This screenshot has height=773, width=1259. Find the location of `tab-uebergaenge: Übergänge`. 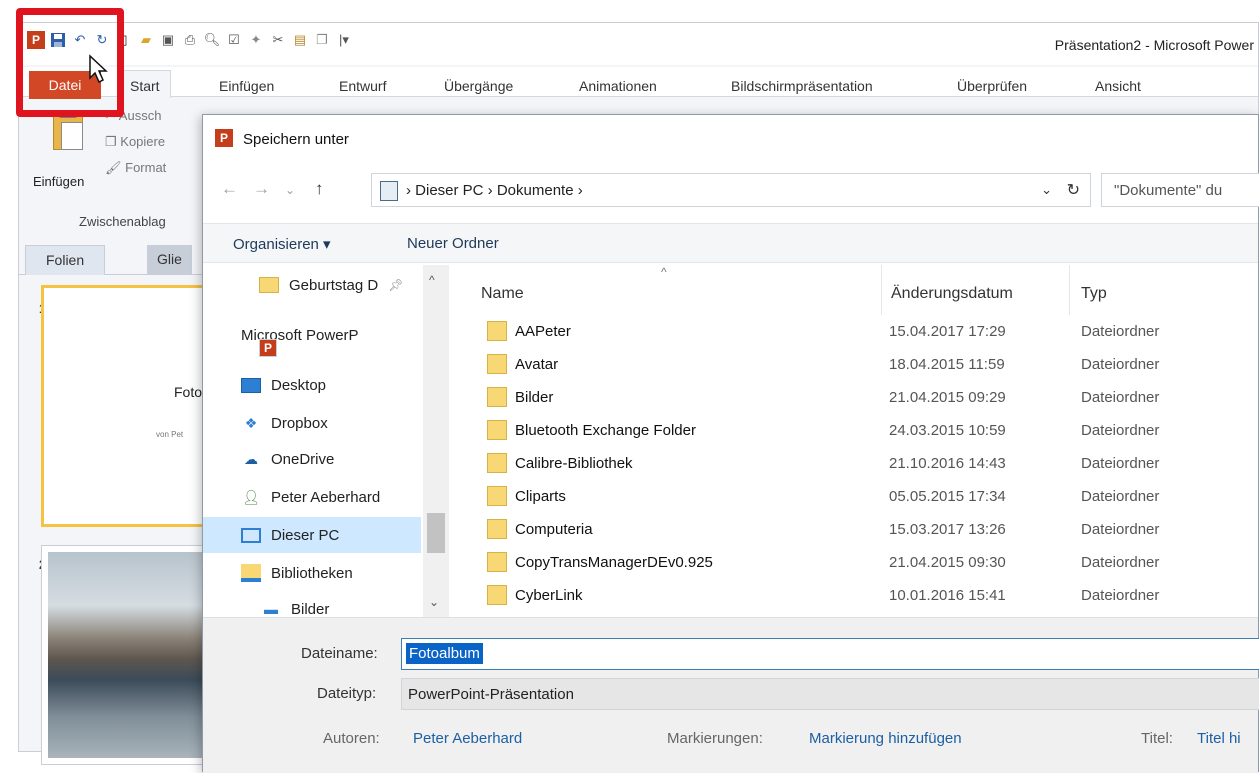

tab-uebergaenge: Übergänge is located at coordinates (478, 86).